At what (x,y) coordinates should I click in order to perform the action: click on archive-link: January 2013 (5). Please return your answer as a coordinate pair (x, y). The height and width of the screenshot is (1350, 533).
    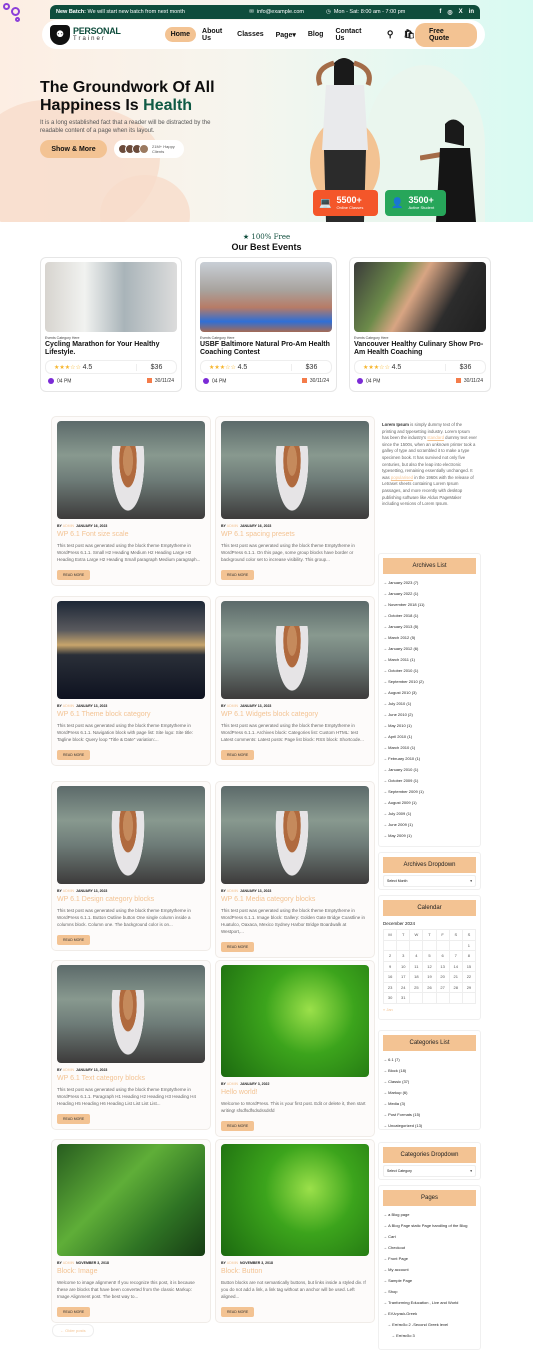
    Looking at the image, I should click on (429, 626).